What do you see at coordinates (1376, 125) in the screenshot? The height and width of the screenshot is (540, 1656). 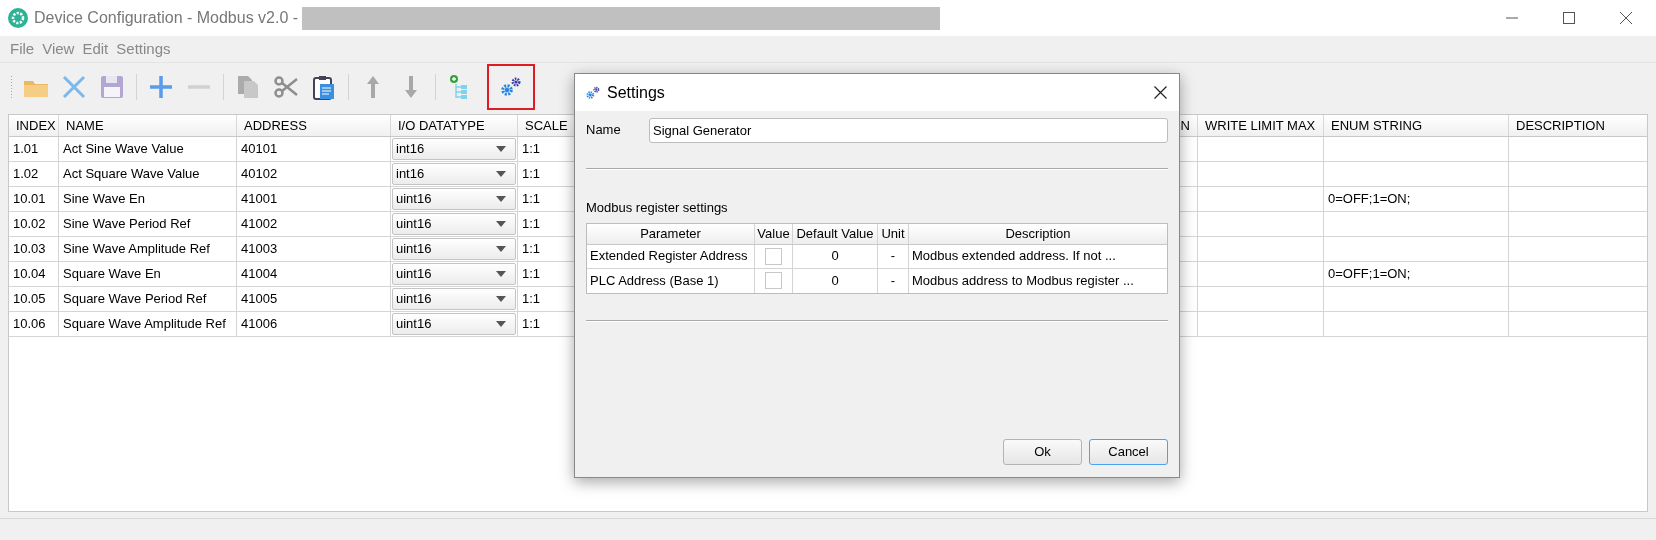 I see `column-header: ENUM STRING` at bounding box center [1376, 125].